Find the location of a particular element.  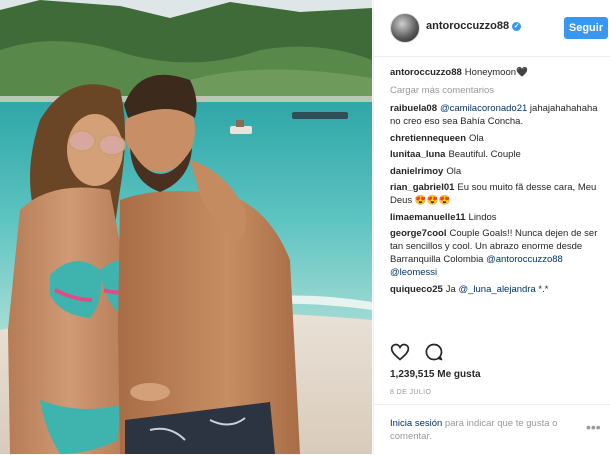

caption: antoroccuzzo88 Honeymoon🖤 is located at coordinates (497, 72).